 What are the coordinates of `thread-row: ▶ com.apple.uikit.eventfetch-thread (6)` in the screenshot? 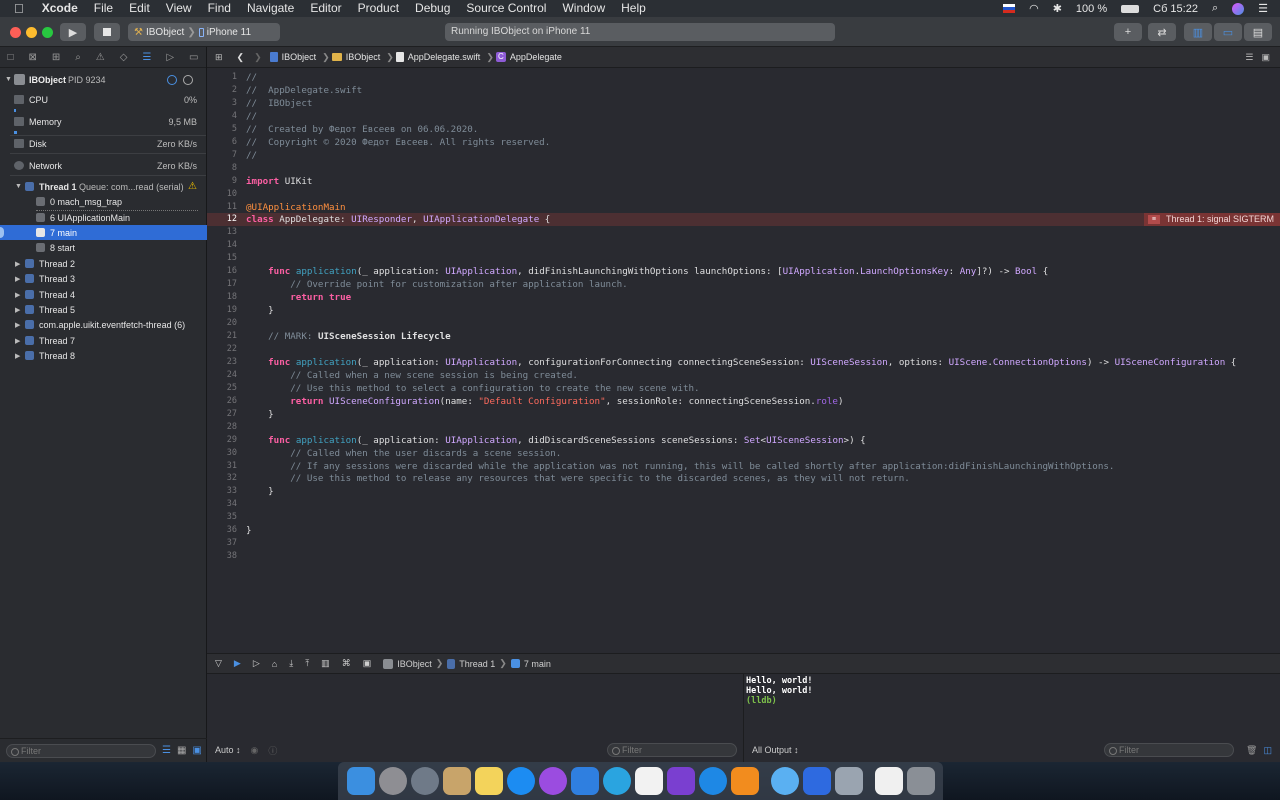 It's located at (103, 324).